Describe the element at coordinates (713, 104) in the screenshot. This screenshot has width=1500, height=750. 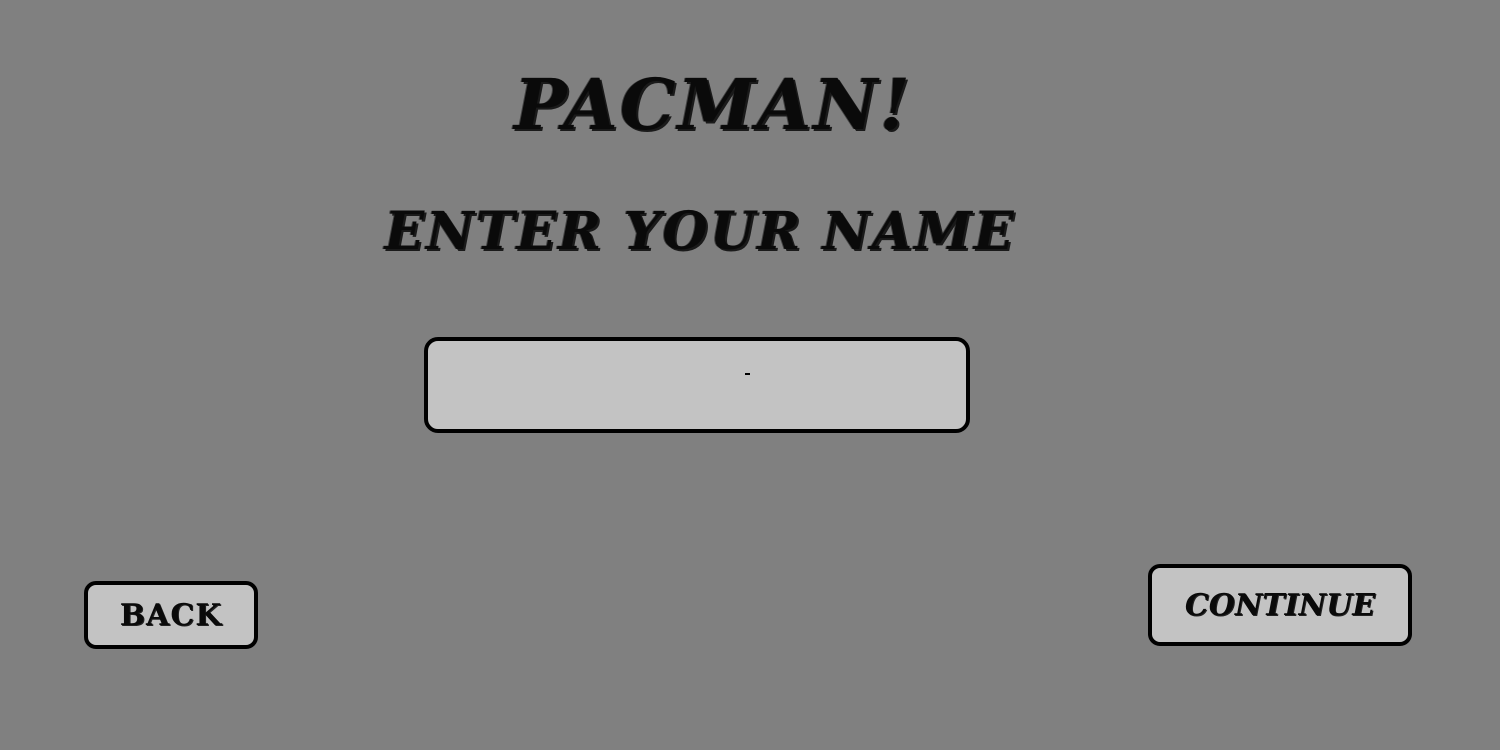
I see `game-title: PACMAN!` at that location.